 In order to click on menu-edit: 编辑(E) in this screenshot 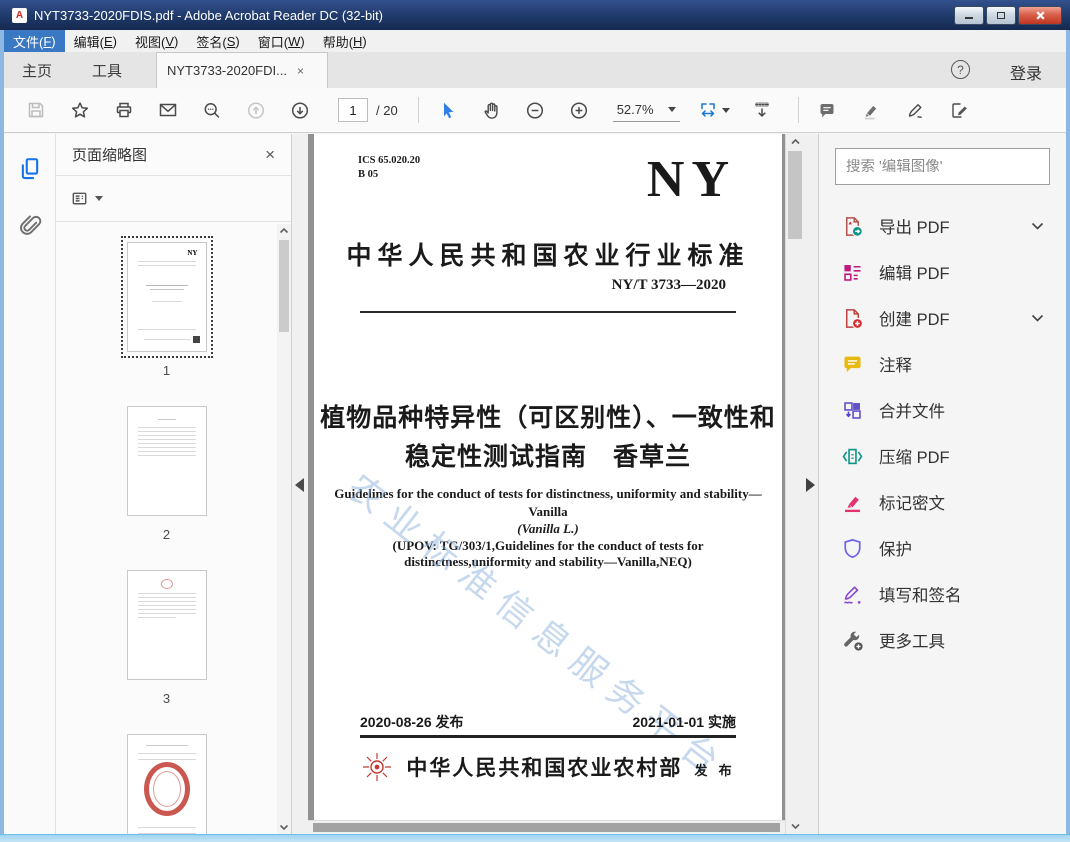, I will do `click(95, 41)`.